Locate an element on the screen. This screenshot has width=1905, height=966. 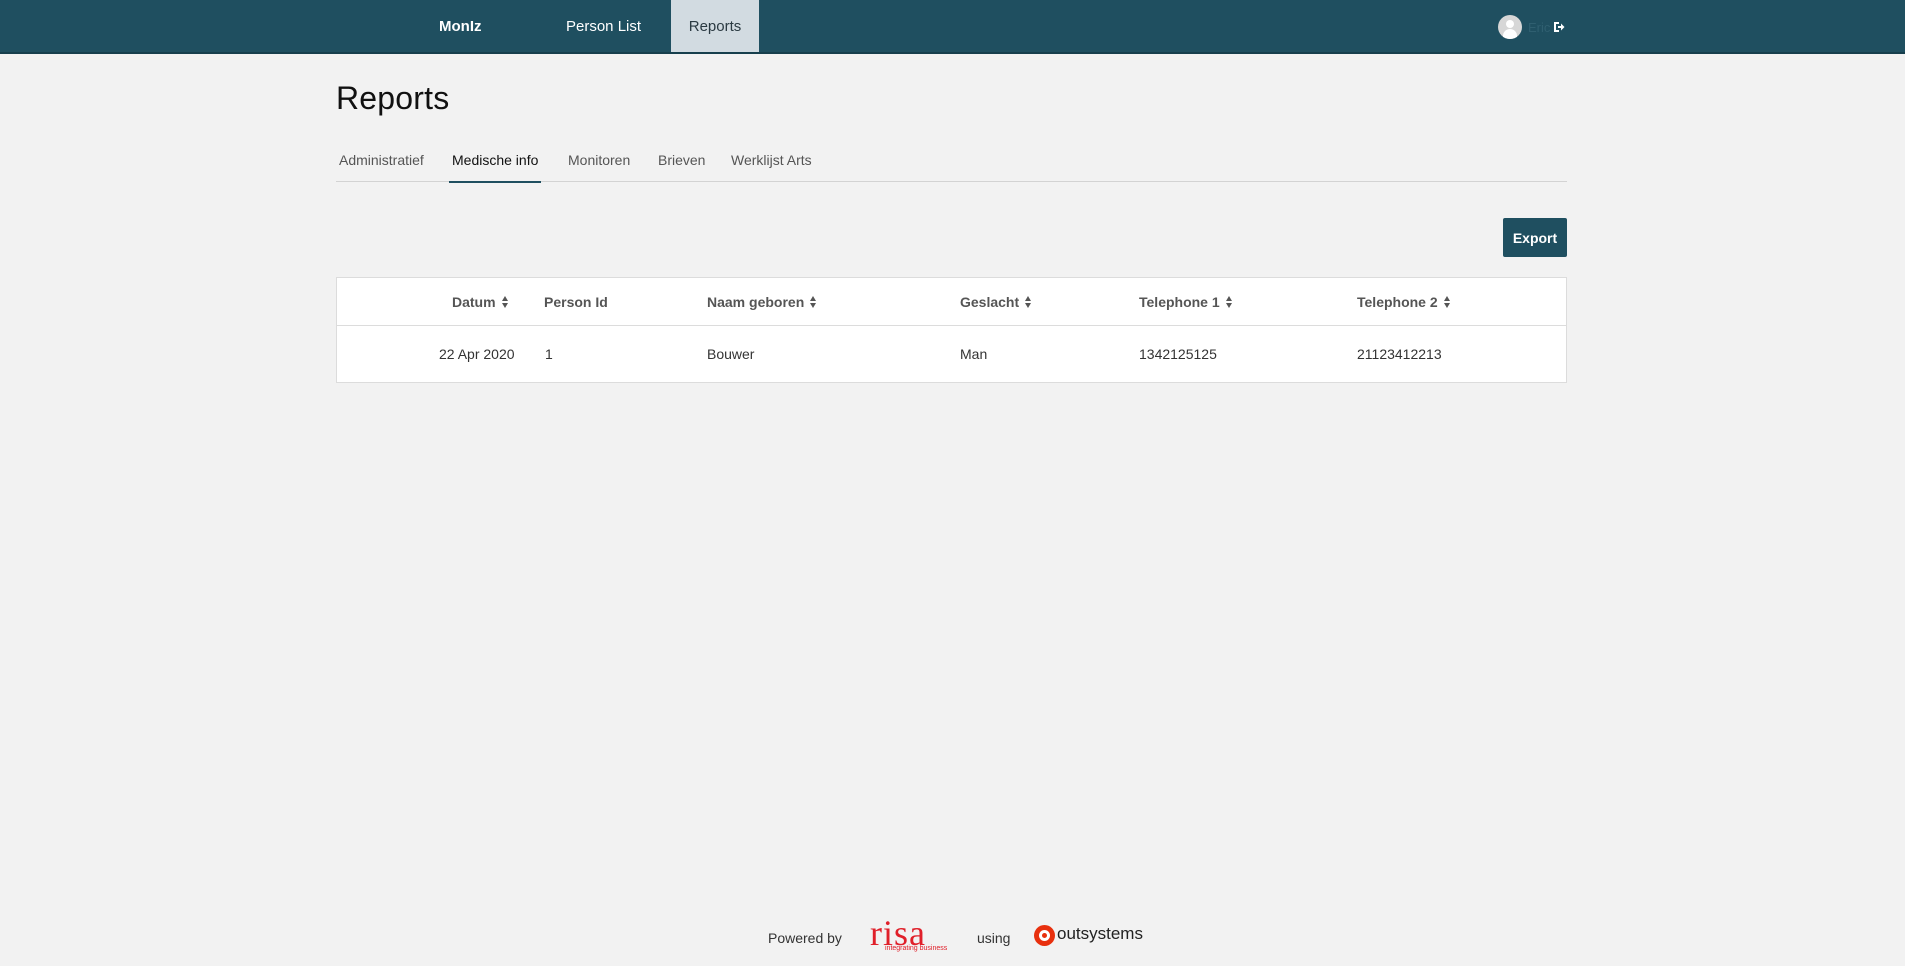
nav-item-reports: Reports is located at coordinates (715, 26).